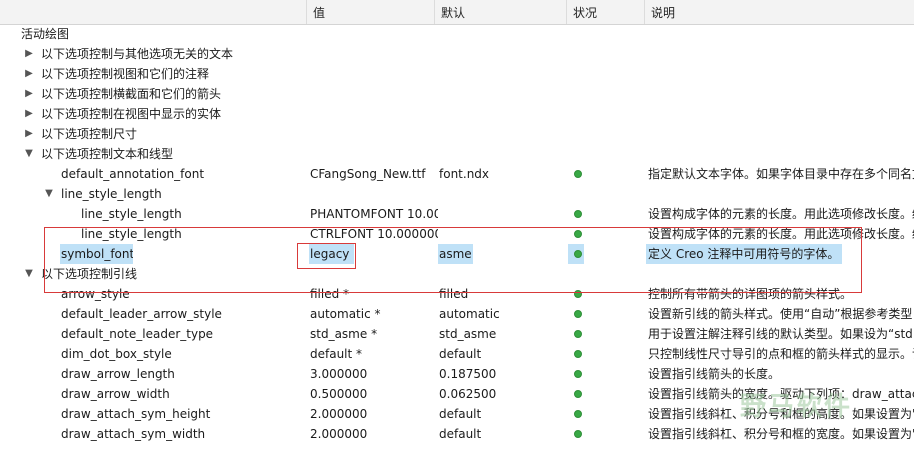  I want to click on group-label: 以下选项控制文本和线型, so click(107, 154).